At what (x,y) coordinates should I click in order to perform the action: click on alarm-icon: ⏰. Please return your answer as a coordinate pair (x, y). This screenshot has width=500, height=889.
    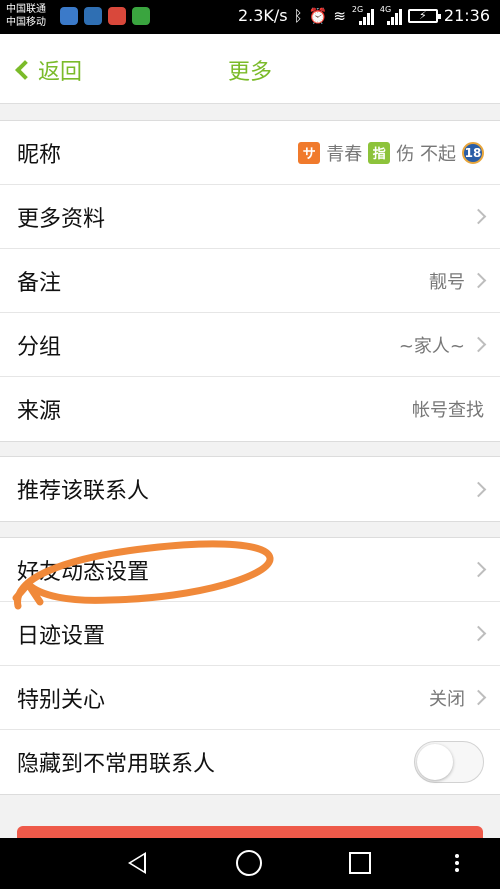
    Looking at the image, I should click on (318, 15).